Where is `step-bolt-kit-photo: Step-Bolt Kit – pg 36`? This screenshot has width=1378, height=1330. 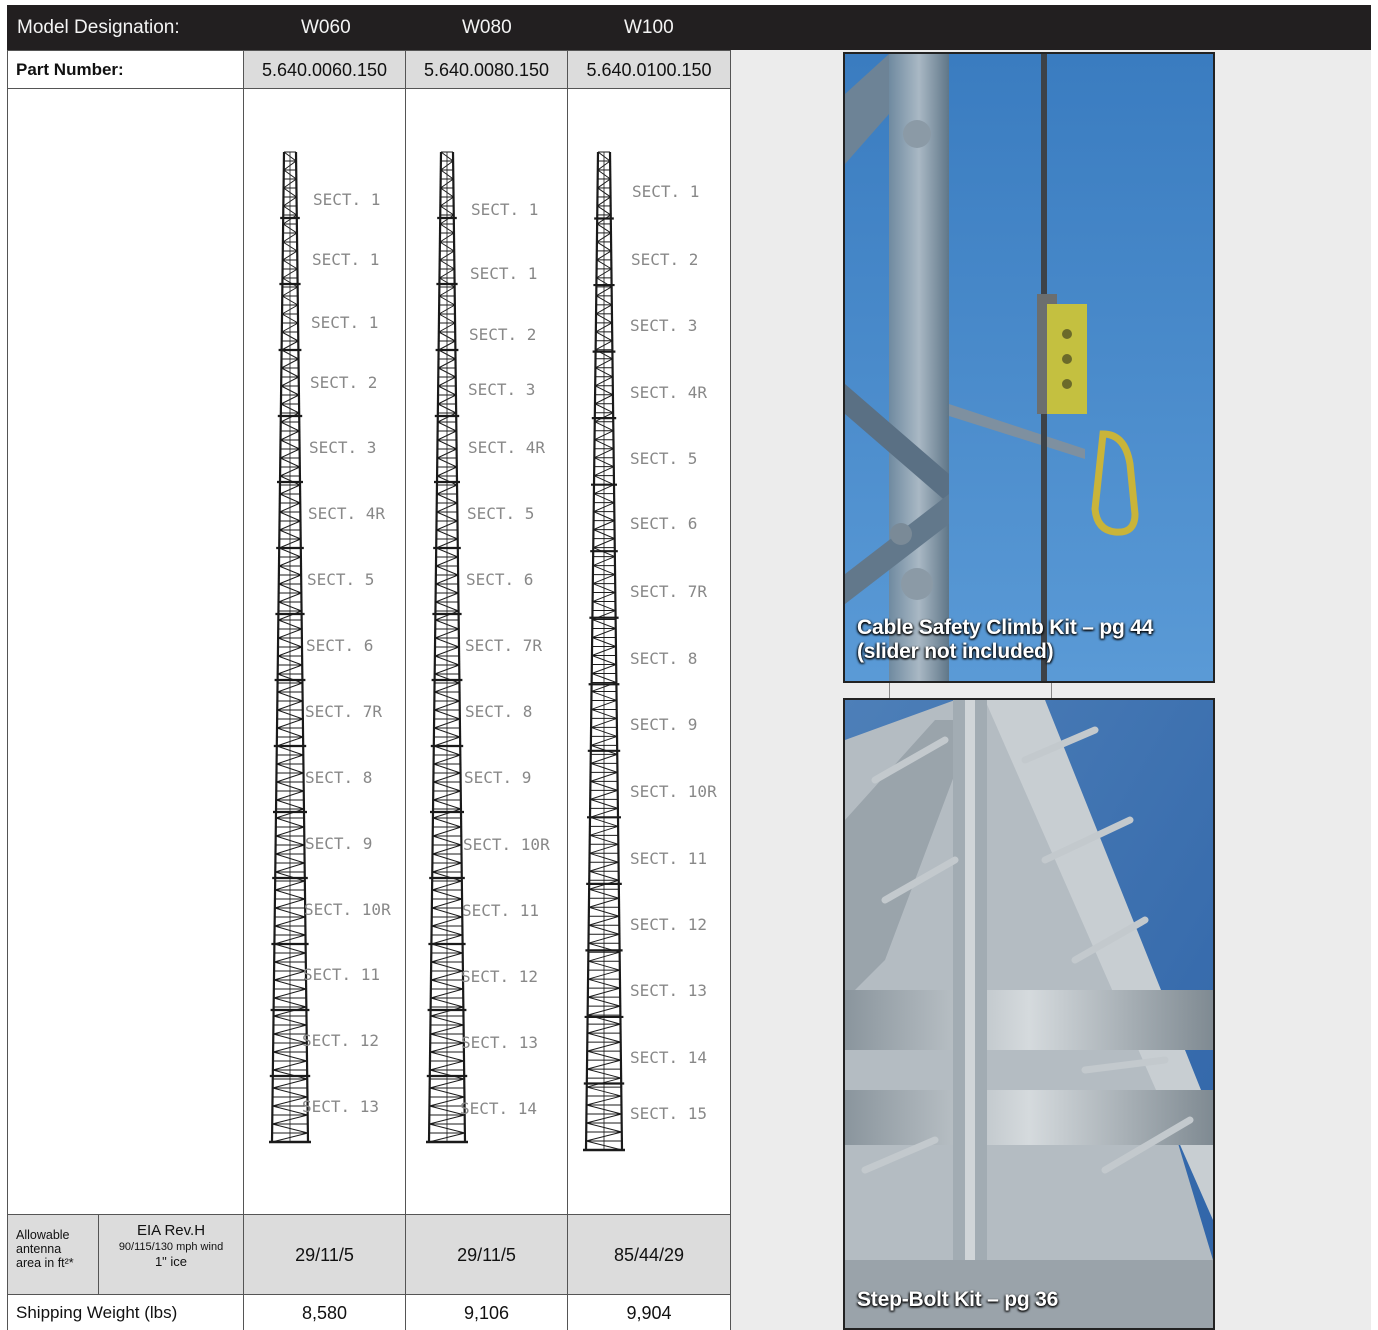 step-bolt-kit-photo: Step-Bolt Kit – pg 36 is located at coordinates (1029, 1014).